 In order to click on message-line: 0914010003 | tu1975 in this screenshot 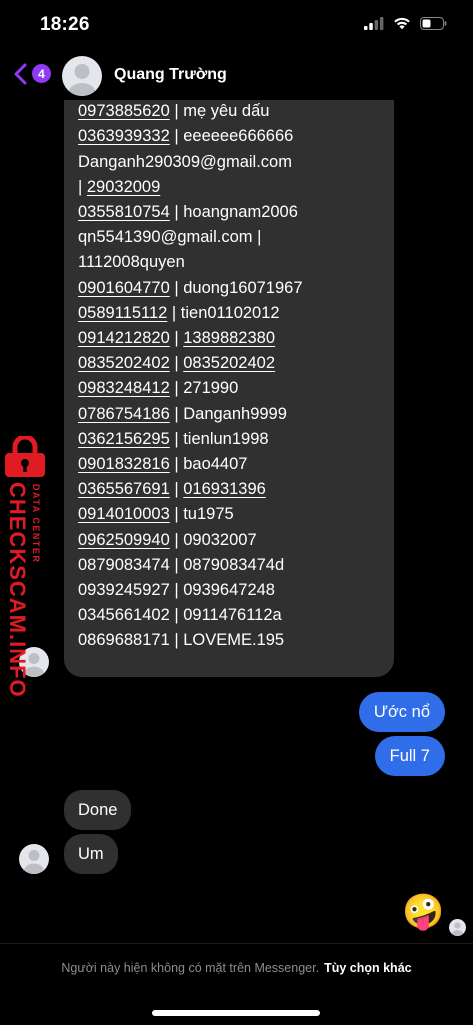, I will do `click(190, 514)`.